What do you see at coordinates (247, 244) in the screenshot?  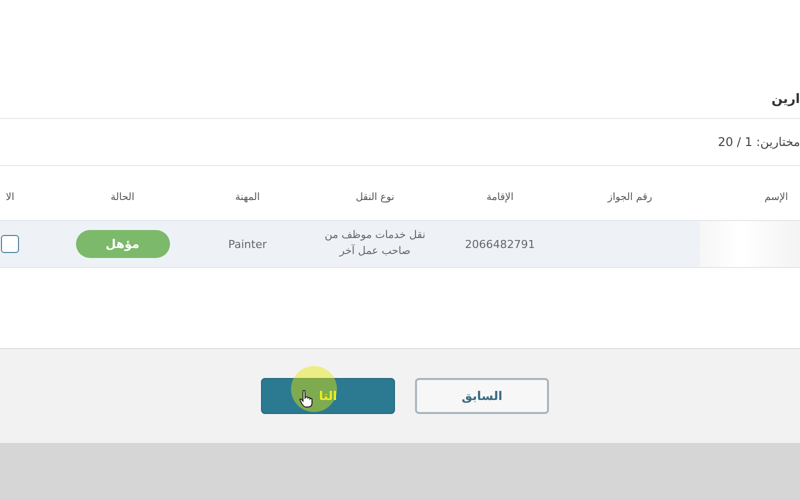 I see `table-cell: Painter` at bounding box center [247, 244].